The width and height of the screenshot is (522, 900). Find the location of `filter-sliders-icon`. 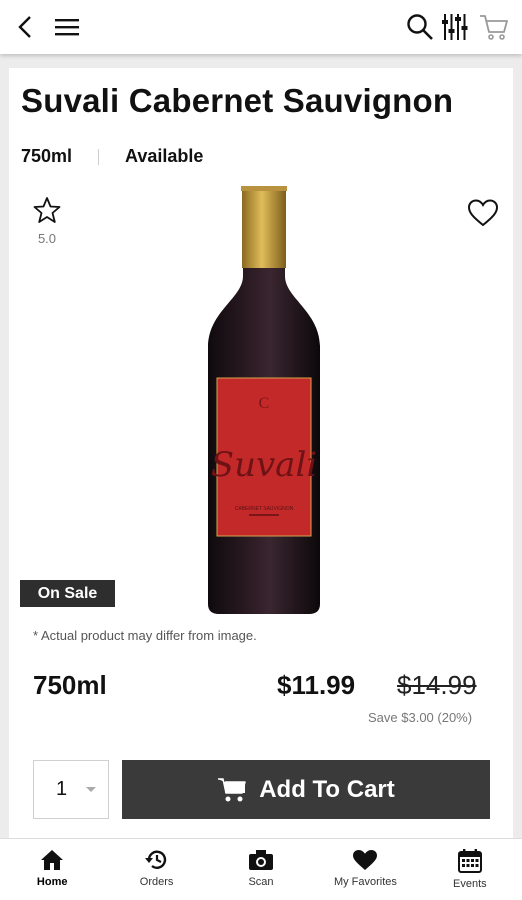

filter-sliders-icon is located at coordinates (455, 27).